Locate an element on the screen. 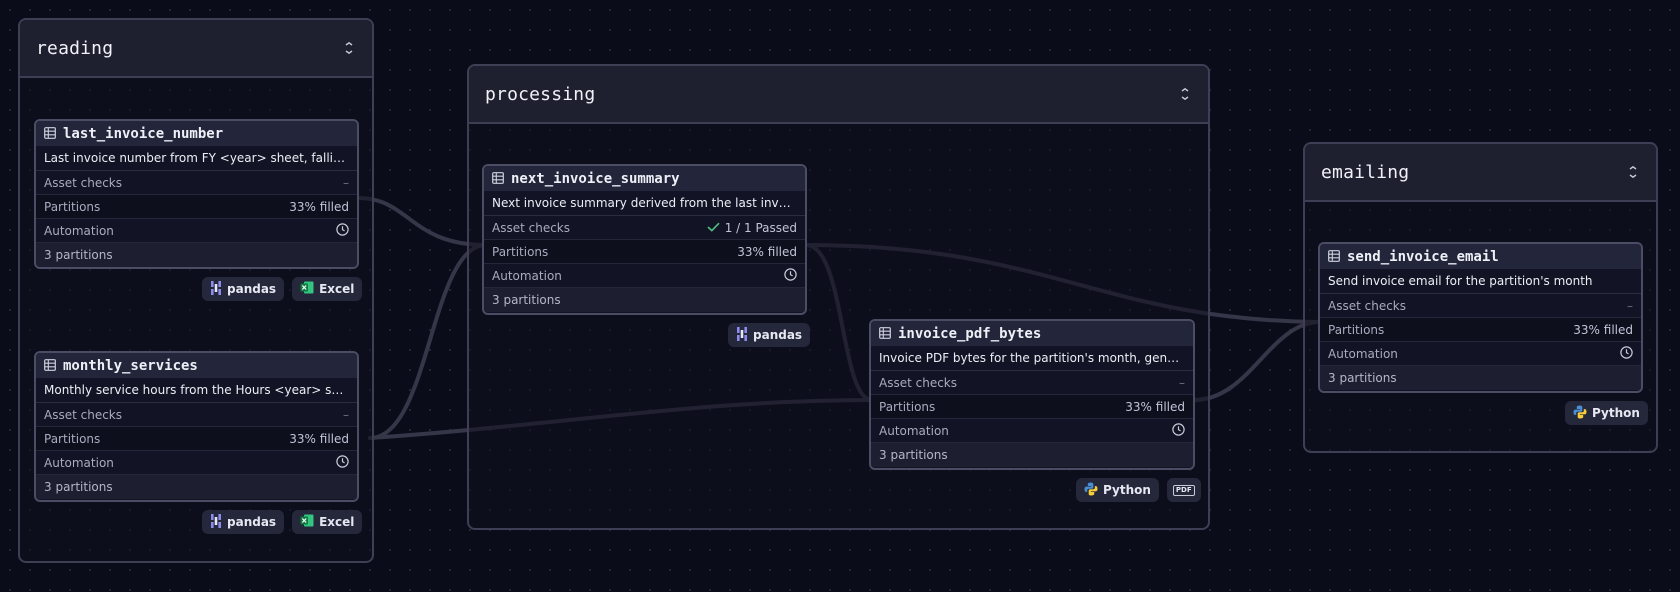 The width and height of the screenshot is (1680, 592). asset-checks-status: 1 / 1 Passed is located at coordinates (752, 228).